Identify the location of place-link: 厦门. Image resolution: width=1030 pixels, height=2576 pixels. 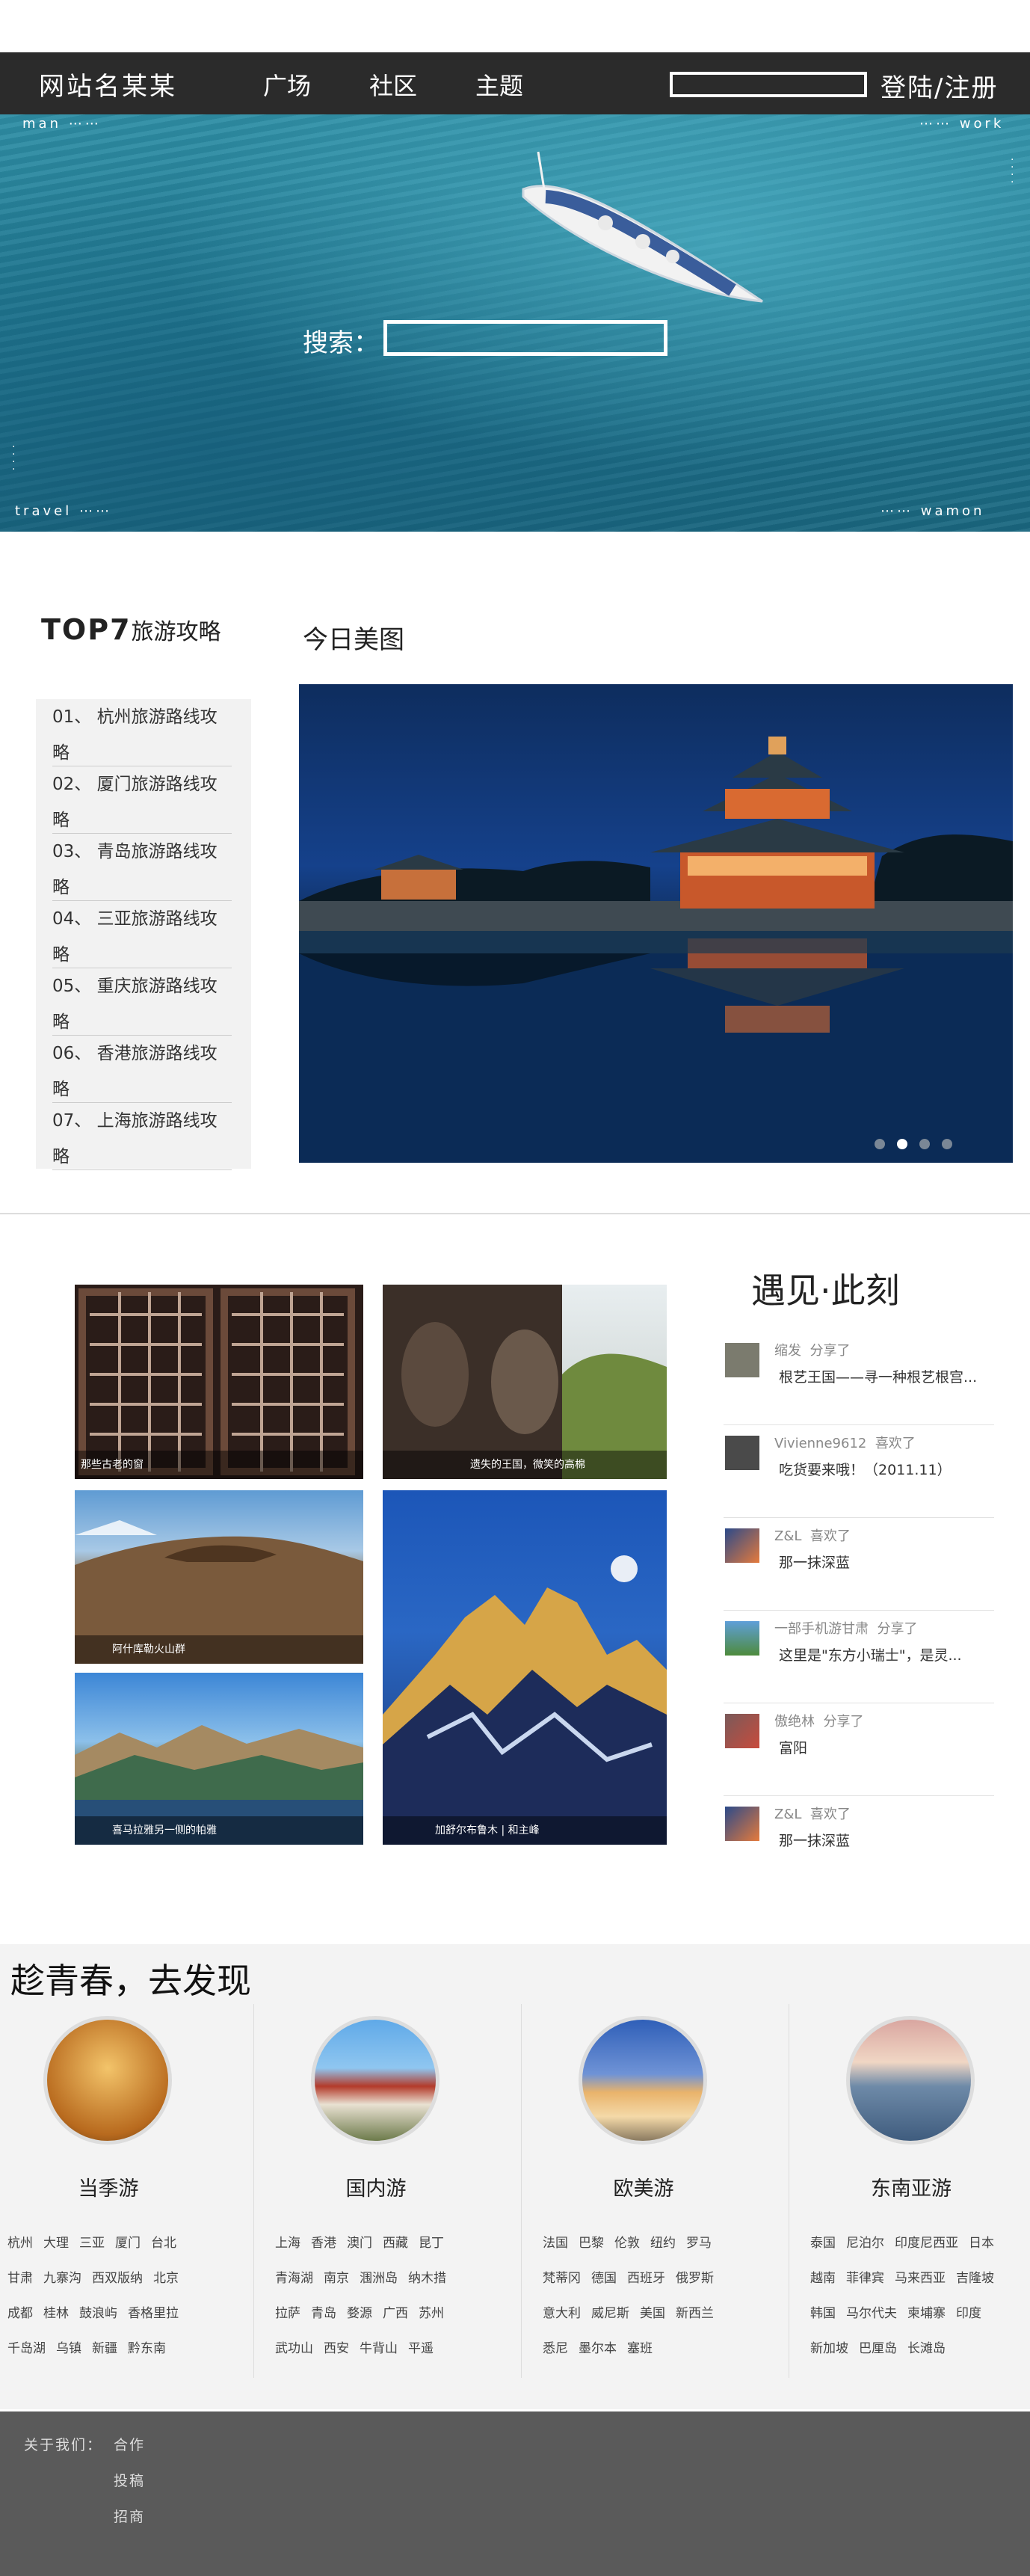
(128, 2249).